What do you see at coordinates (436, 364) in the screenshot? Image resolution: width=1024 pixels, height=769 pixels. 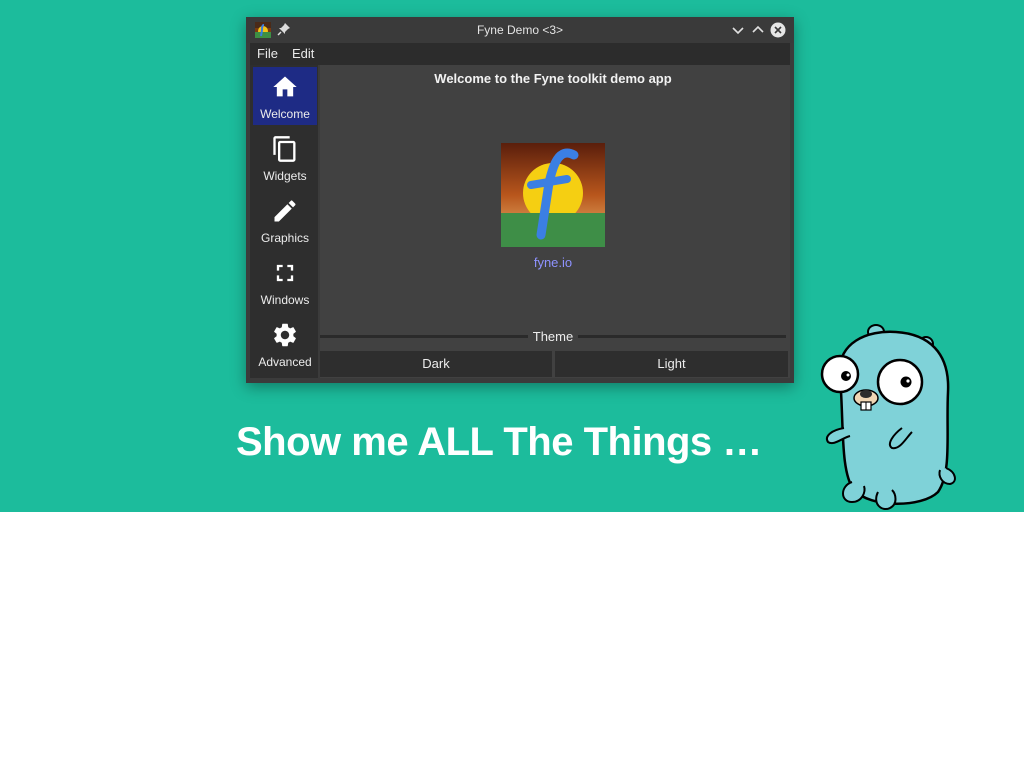 I see `dark-theme-button: Dark` at bounding box center [436, 364].